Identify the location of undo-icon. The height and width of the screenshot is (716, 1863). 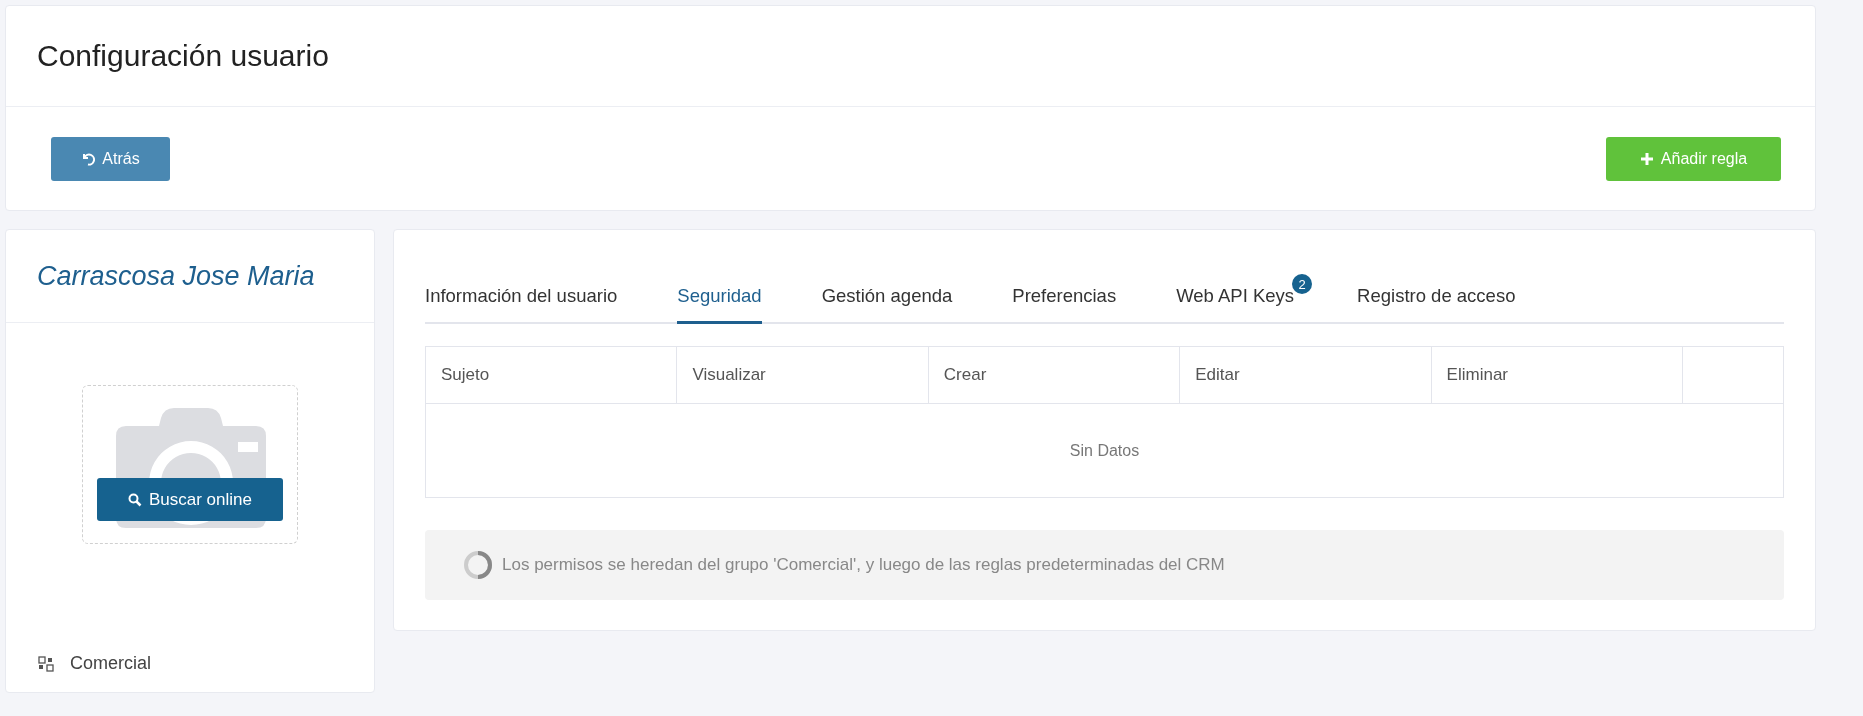
(88, 159).